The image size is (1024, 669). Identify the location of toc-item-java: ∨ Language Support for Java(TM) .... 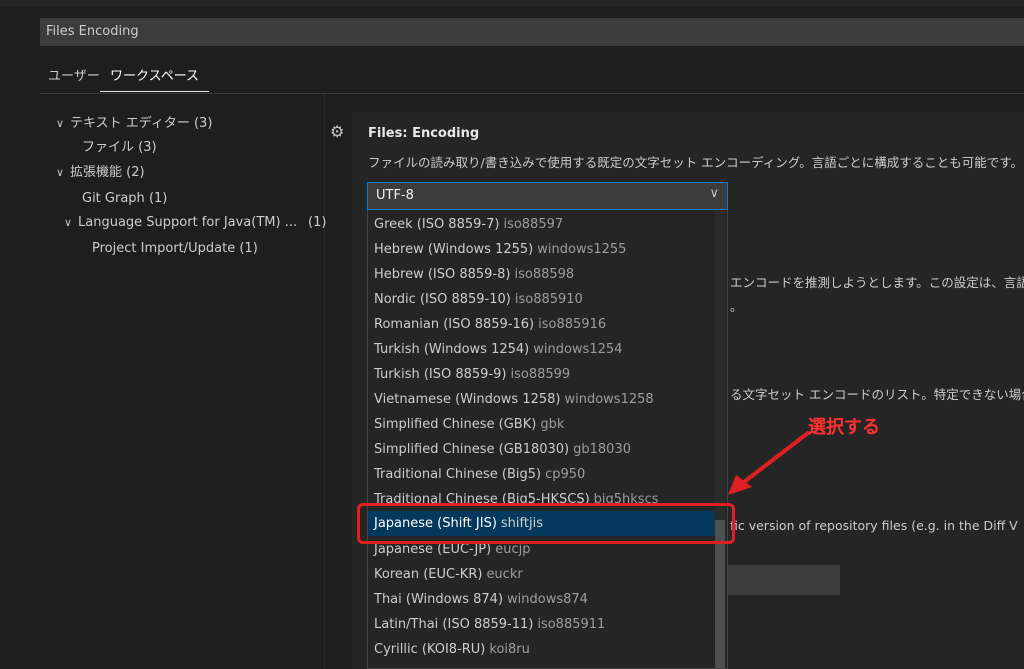
(180, 223).